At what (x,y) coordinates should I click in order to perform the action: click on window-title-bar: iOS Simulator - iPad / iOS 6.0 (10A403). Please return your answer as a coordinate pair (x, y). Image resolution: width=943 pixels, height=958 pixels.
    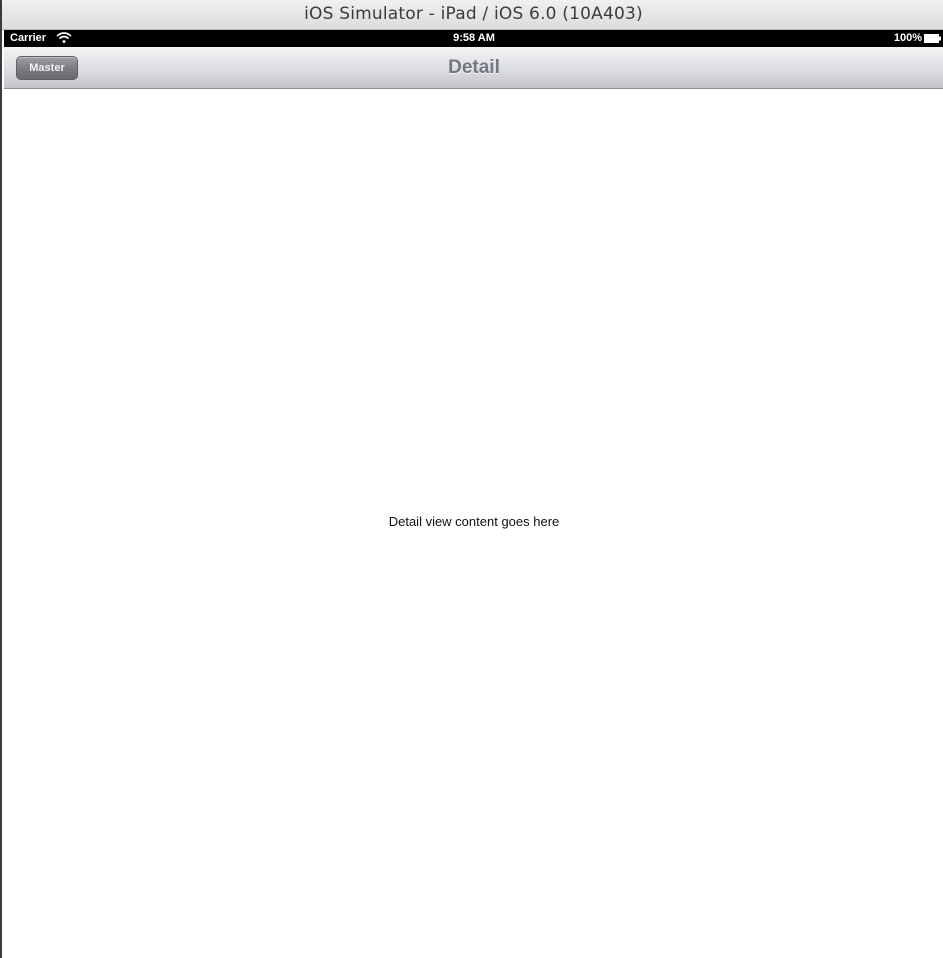
    Looking at the image, I should click on (472, 15).